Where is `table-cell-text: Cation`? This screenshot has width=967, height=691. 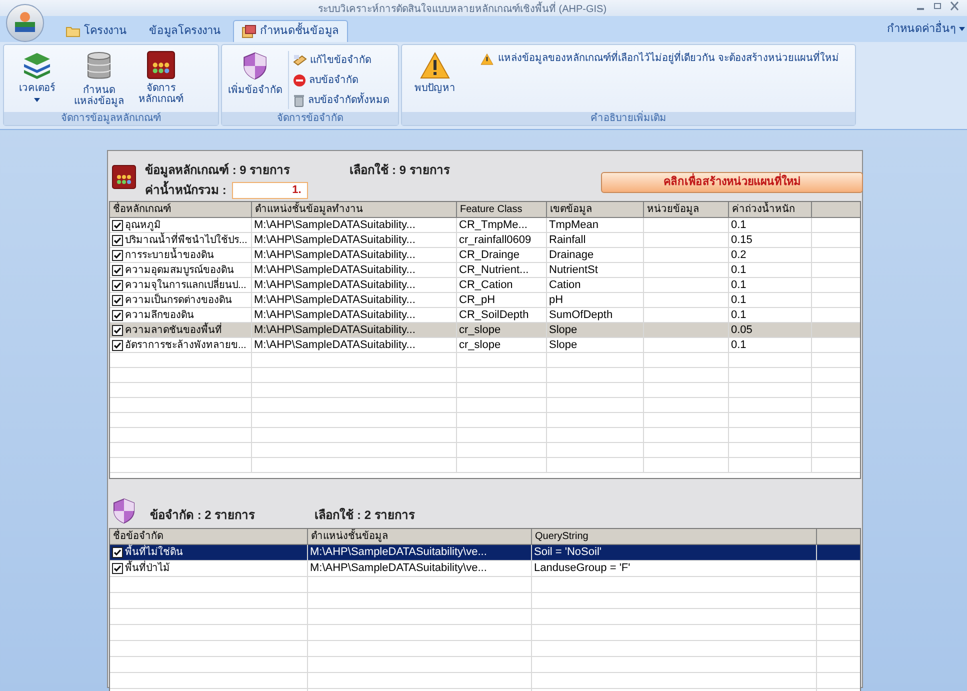 table-cell-text: Cation is located at coordinates (565, 285).